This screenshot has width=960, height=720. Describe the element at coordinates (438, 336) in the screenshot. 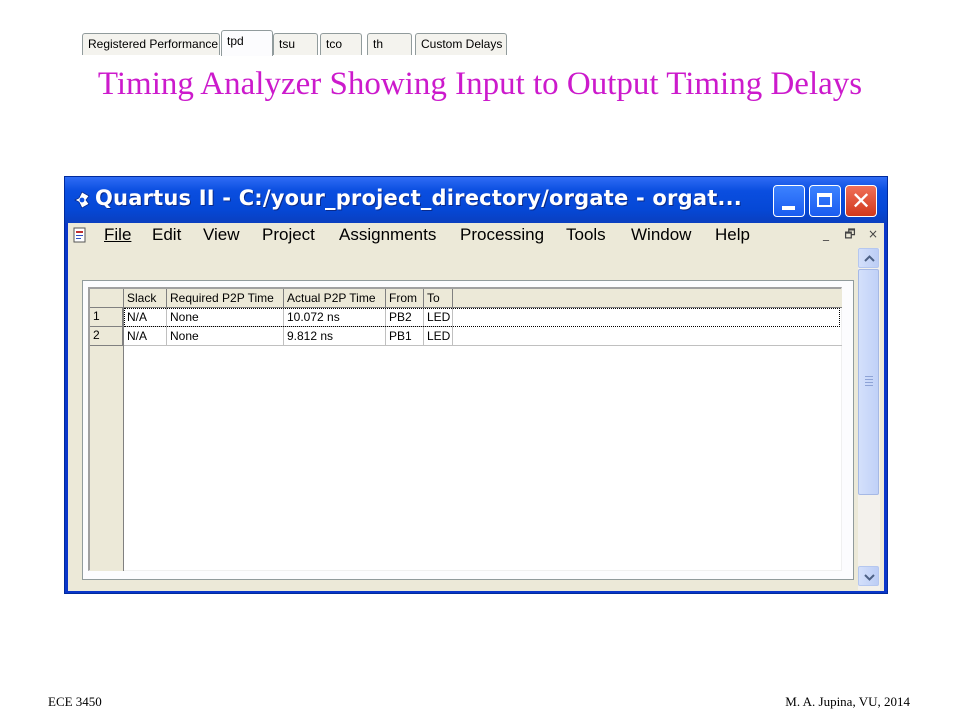

I see `cell-to: LED` at that location.